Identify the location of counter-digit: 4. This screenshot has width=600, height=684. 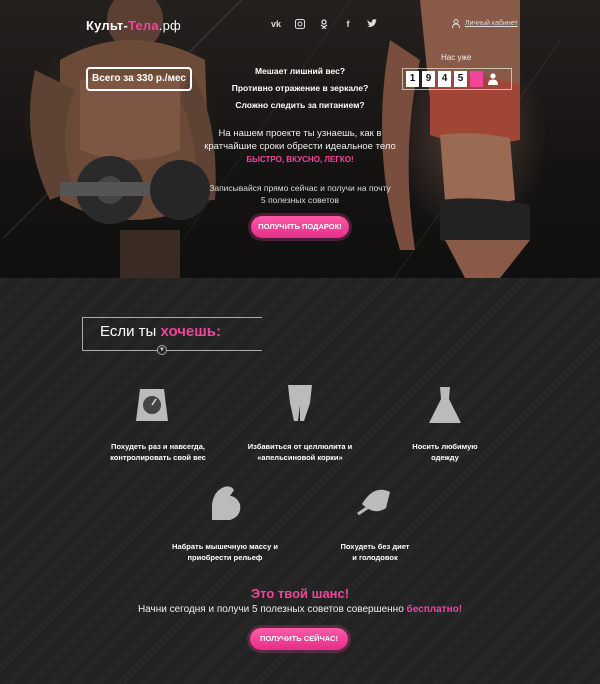
(444, 79).